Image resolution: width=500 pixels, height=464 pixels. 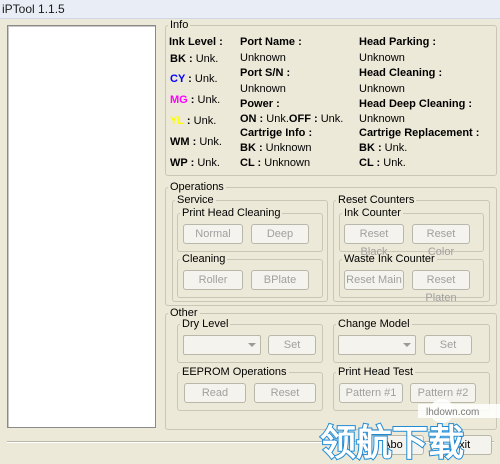 I want to click on cartridge-replacement-bk-value: Unk., so click(x=396, y=148).